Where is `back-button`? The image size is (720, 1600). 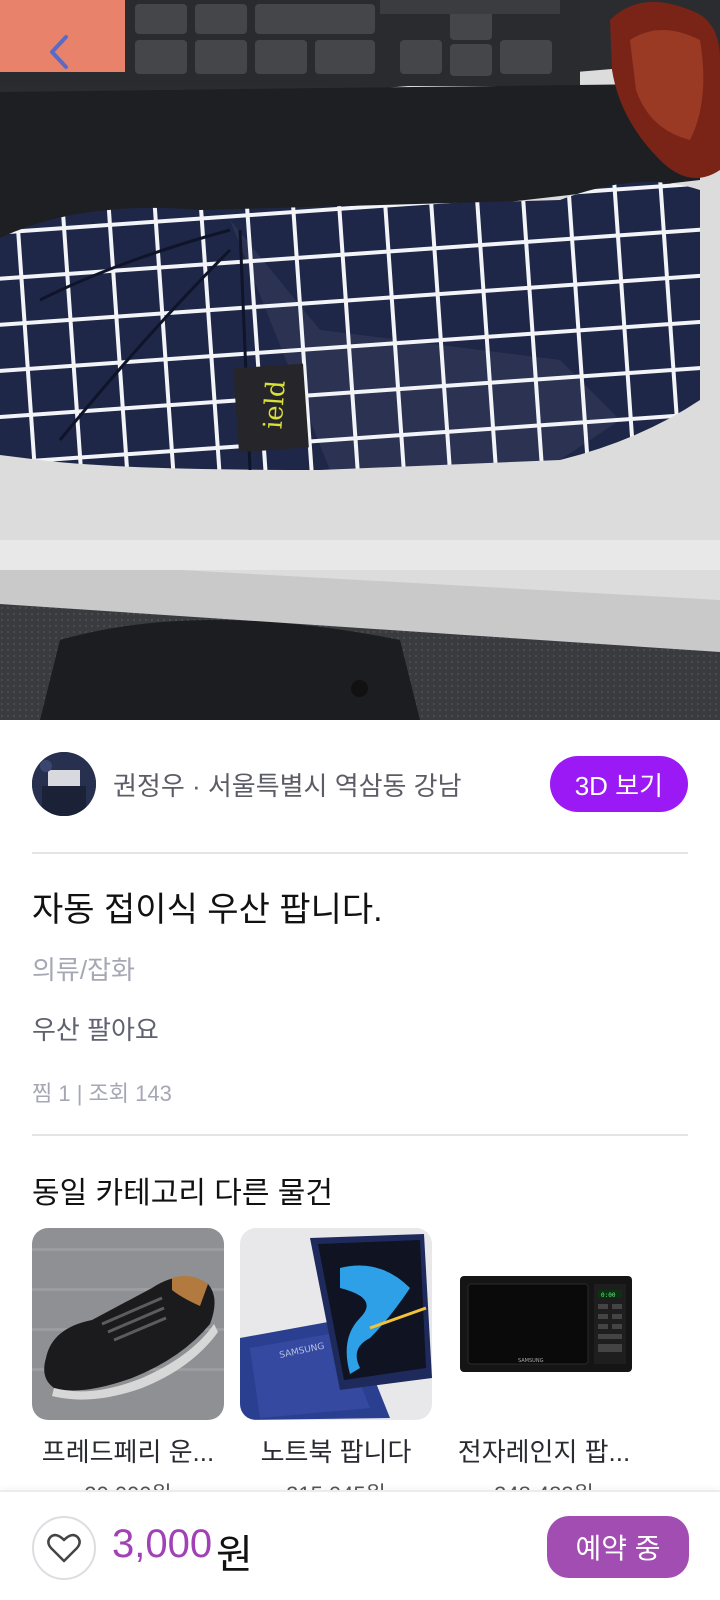 back-button is located at coordinates (58, 52).